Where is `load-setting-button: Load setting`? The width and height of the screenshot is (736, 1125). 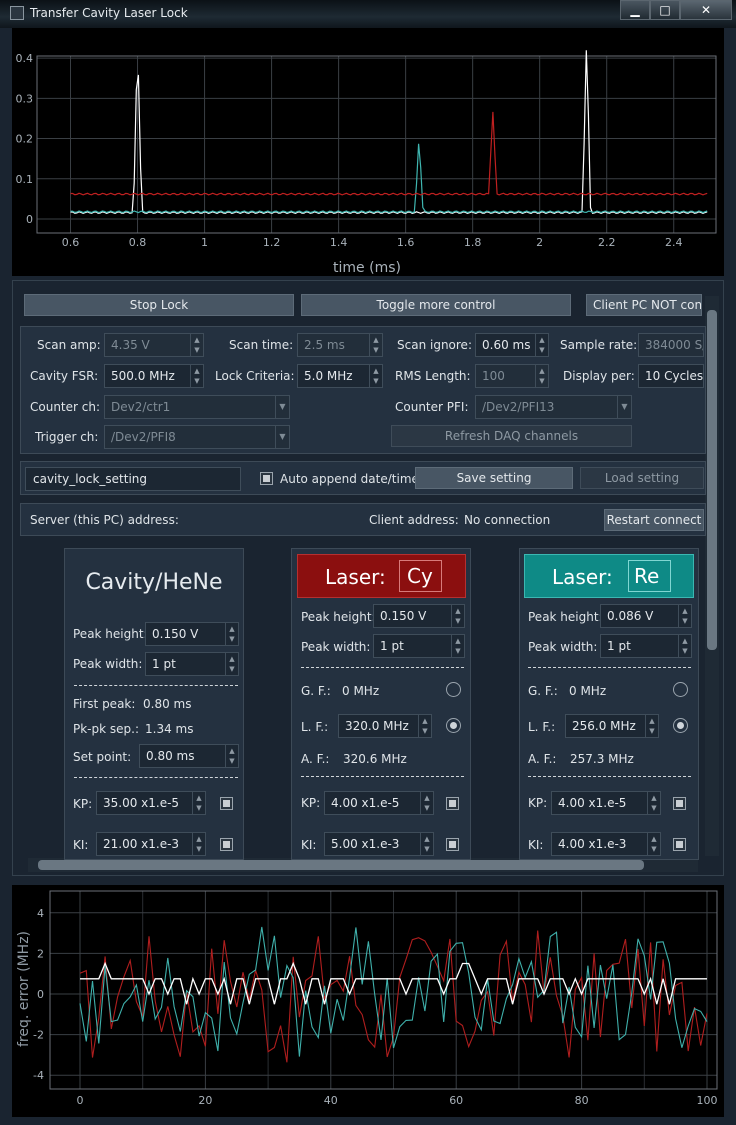
load-setting-button: Load setting is located at coordinates (642, 478).